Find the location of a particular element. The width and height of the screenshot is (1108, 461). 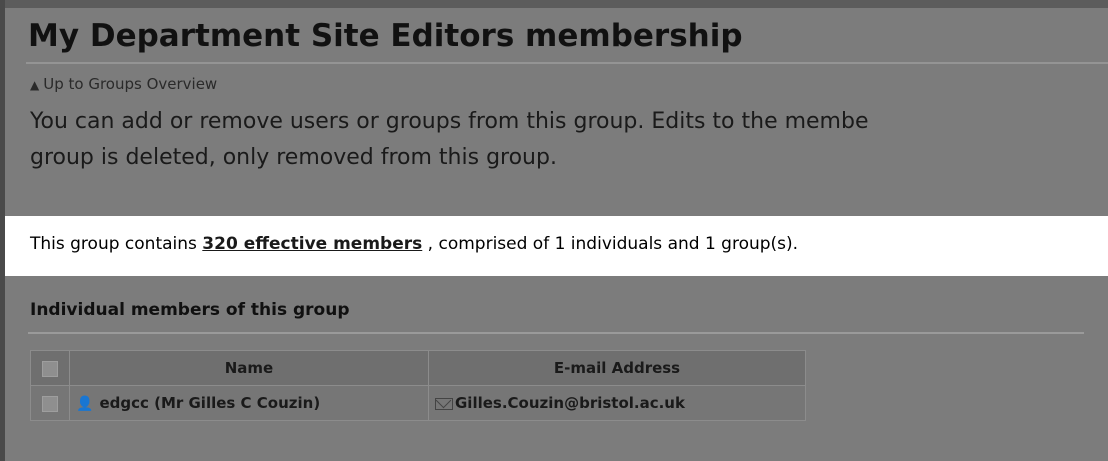

member-name: edgcc (Mr Gilles C Couzin) is located at coordinates (210, 403).